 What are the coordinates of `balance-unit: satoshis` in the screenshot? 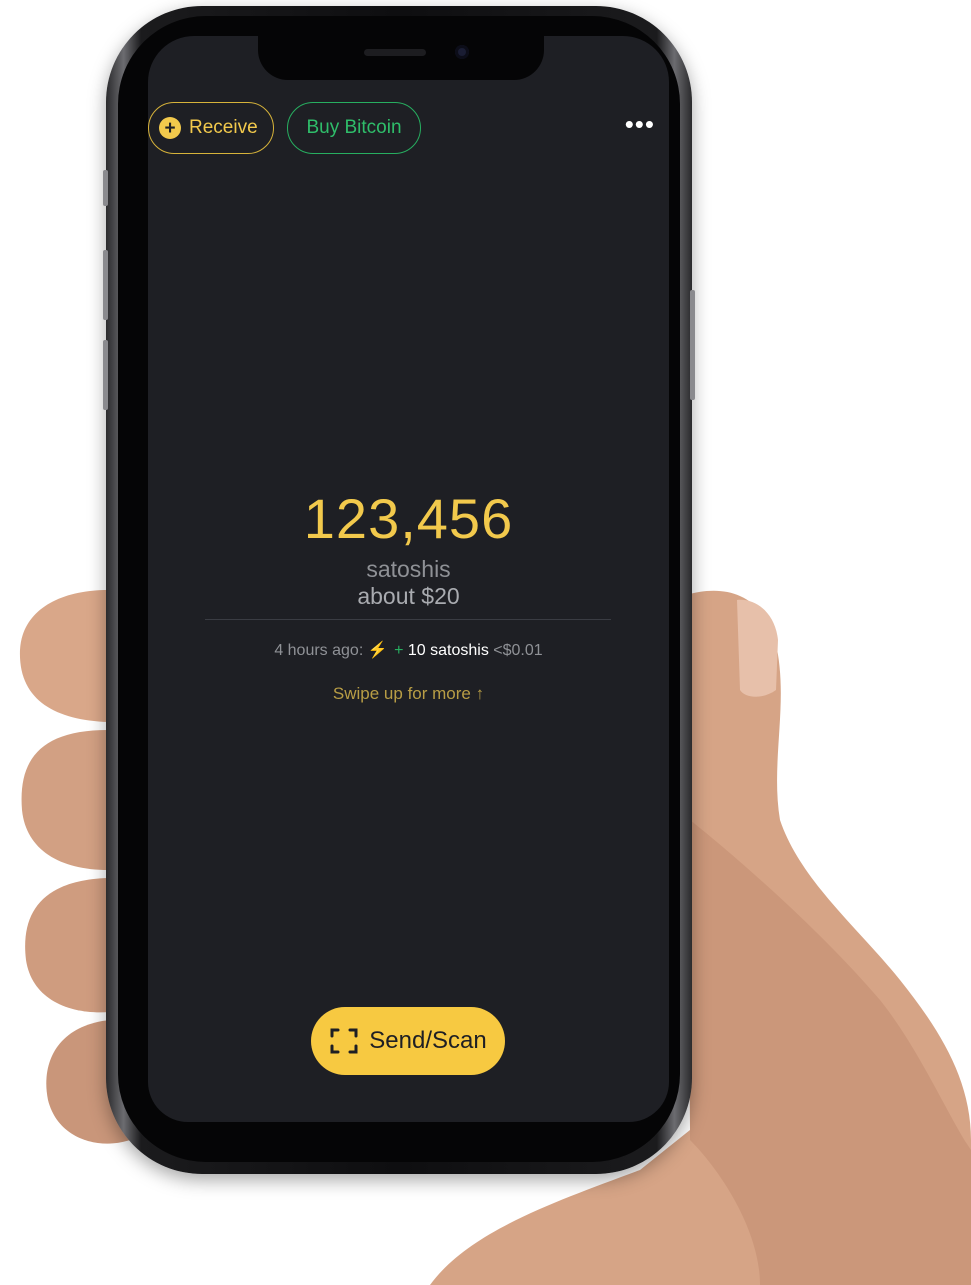 It's located at (408, 569).